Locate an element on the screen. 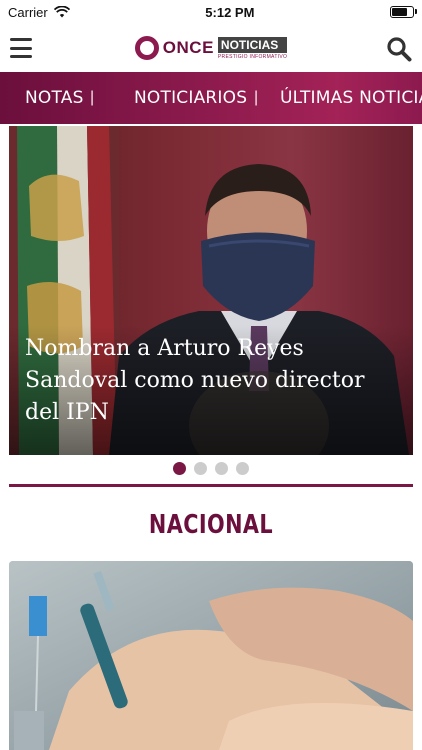 The height and width of the screenshot is (750, 422). hamburger-icon is located at coordinates (21, 48).